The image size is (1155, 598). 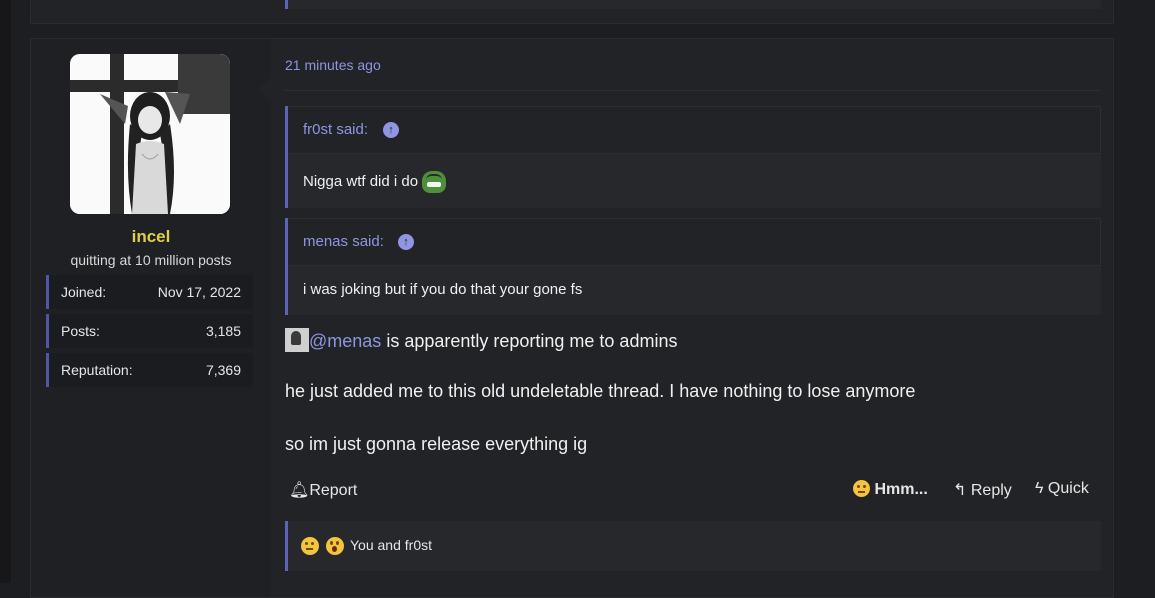 I want to click on post-text: is apparently reporting me to admins, so click(x=529, y=341).